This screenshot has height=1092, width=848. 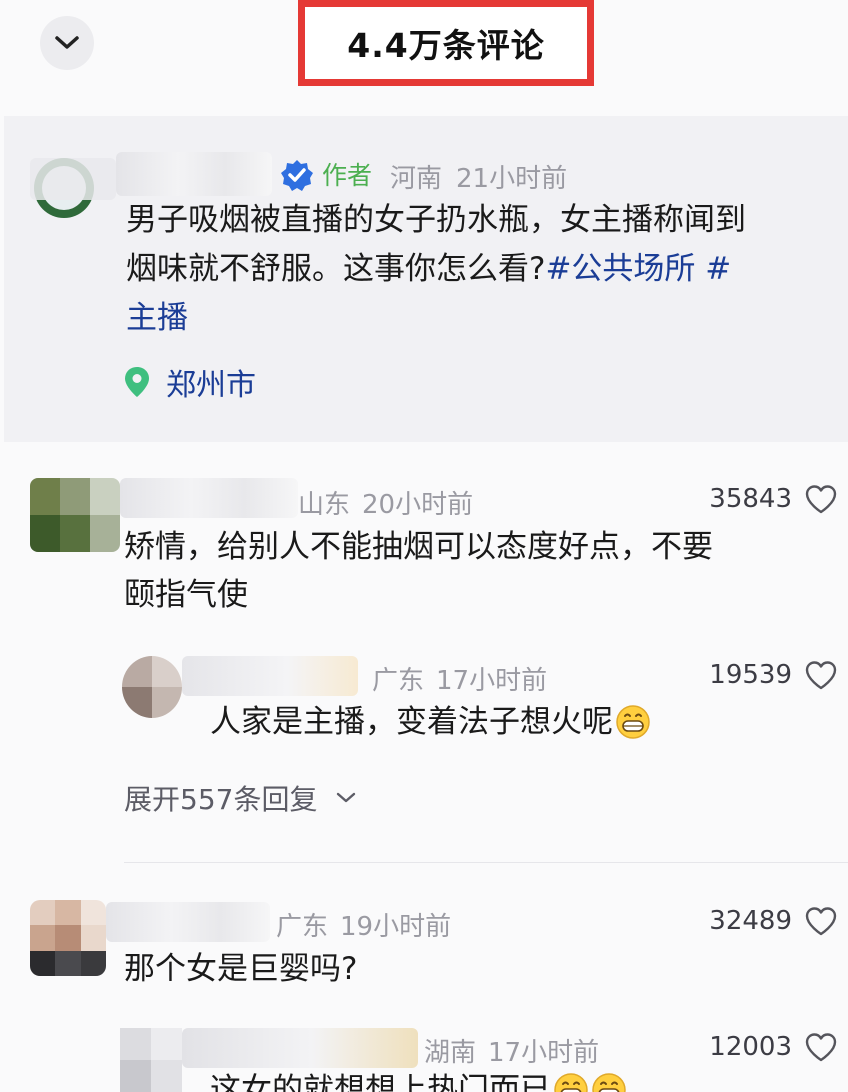 What do you see at coordinates (718, 269) in the screenshot?
I see `hashtag-anchor-start: #` at bounding box center [718, 269].